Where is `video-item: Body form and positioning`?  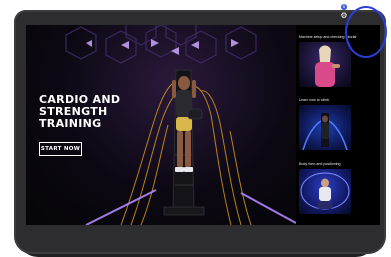
video-item: Body form and positioning is located at coordinates (338, 188).